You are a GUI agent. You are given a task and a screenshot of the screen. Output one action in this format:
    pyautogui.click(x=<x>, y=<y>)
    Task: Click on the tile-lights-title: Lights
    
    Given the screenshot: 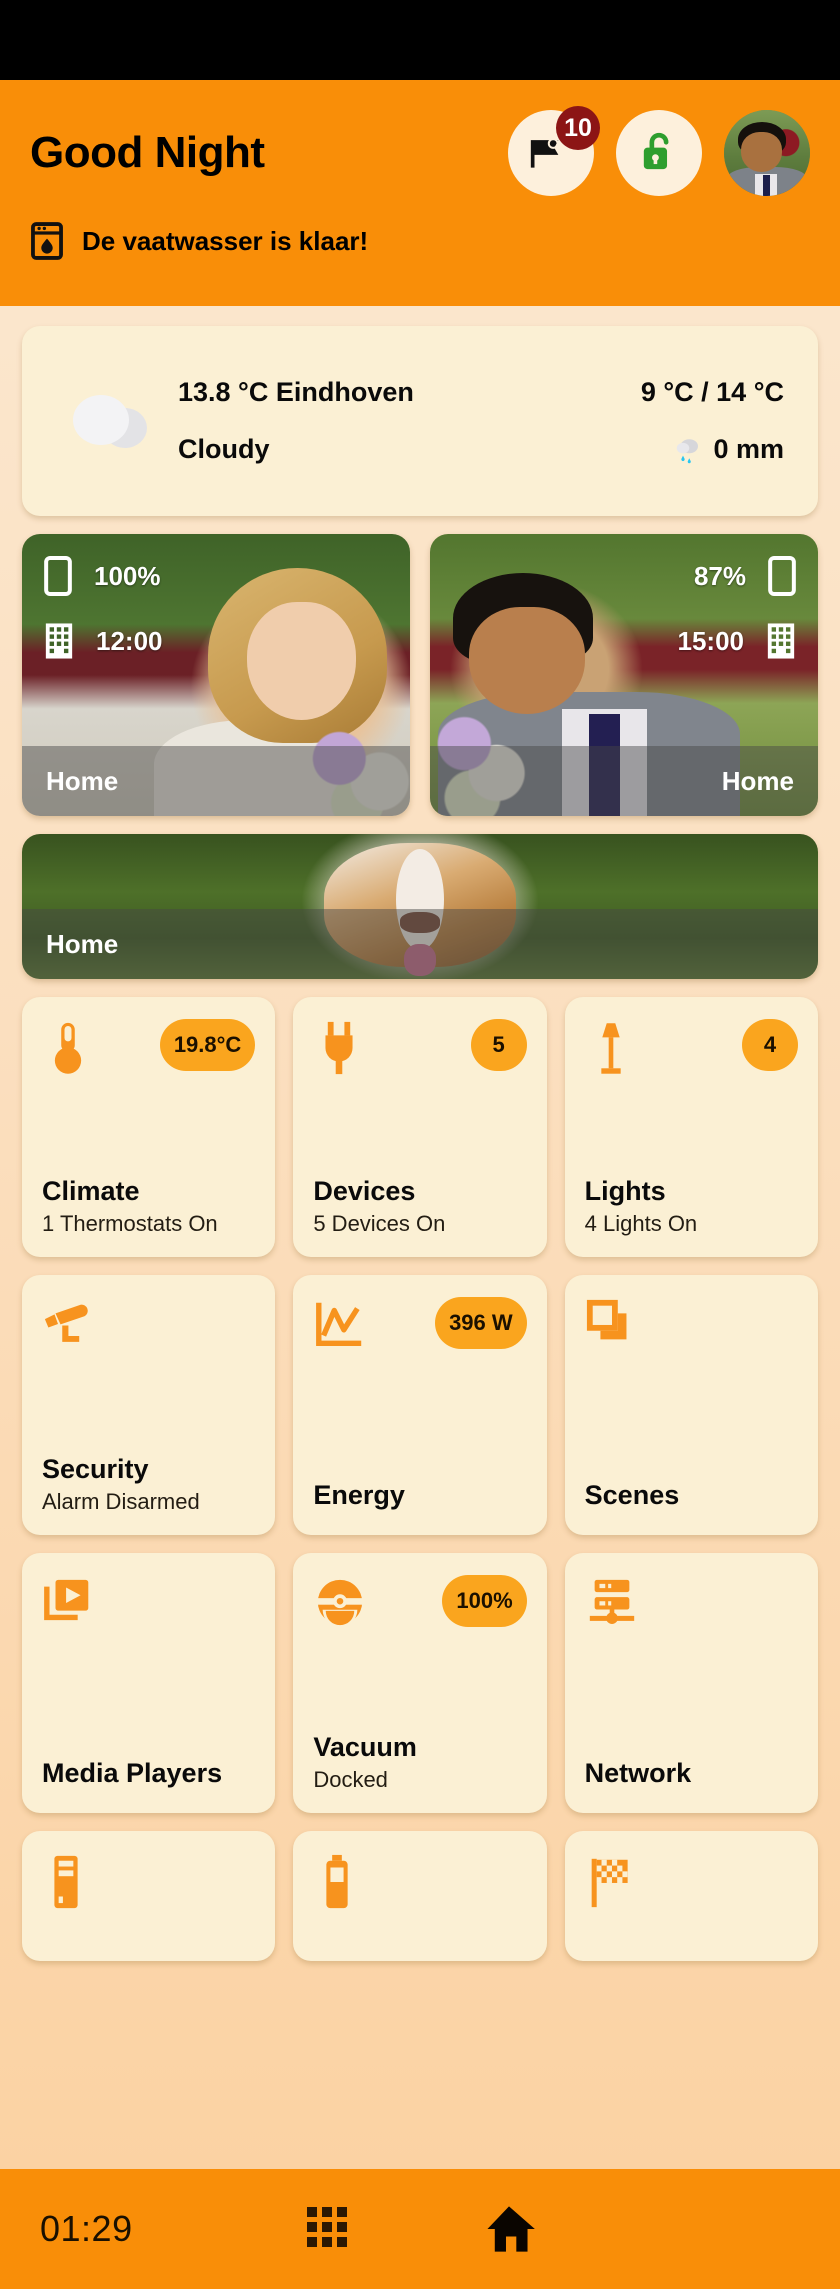 What is the action you would take?
    pyautogui.click(x=625, y=1191)
    